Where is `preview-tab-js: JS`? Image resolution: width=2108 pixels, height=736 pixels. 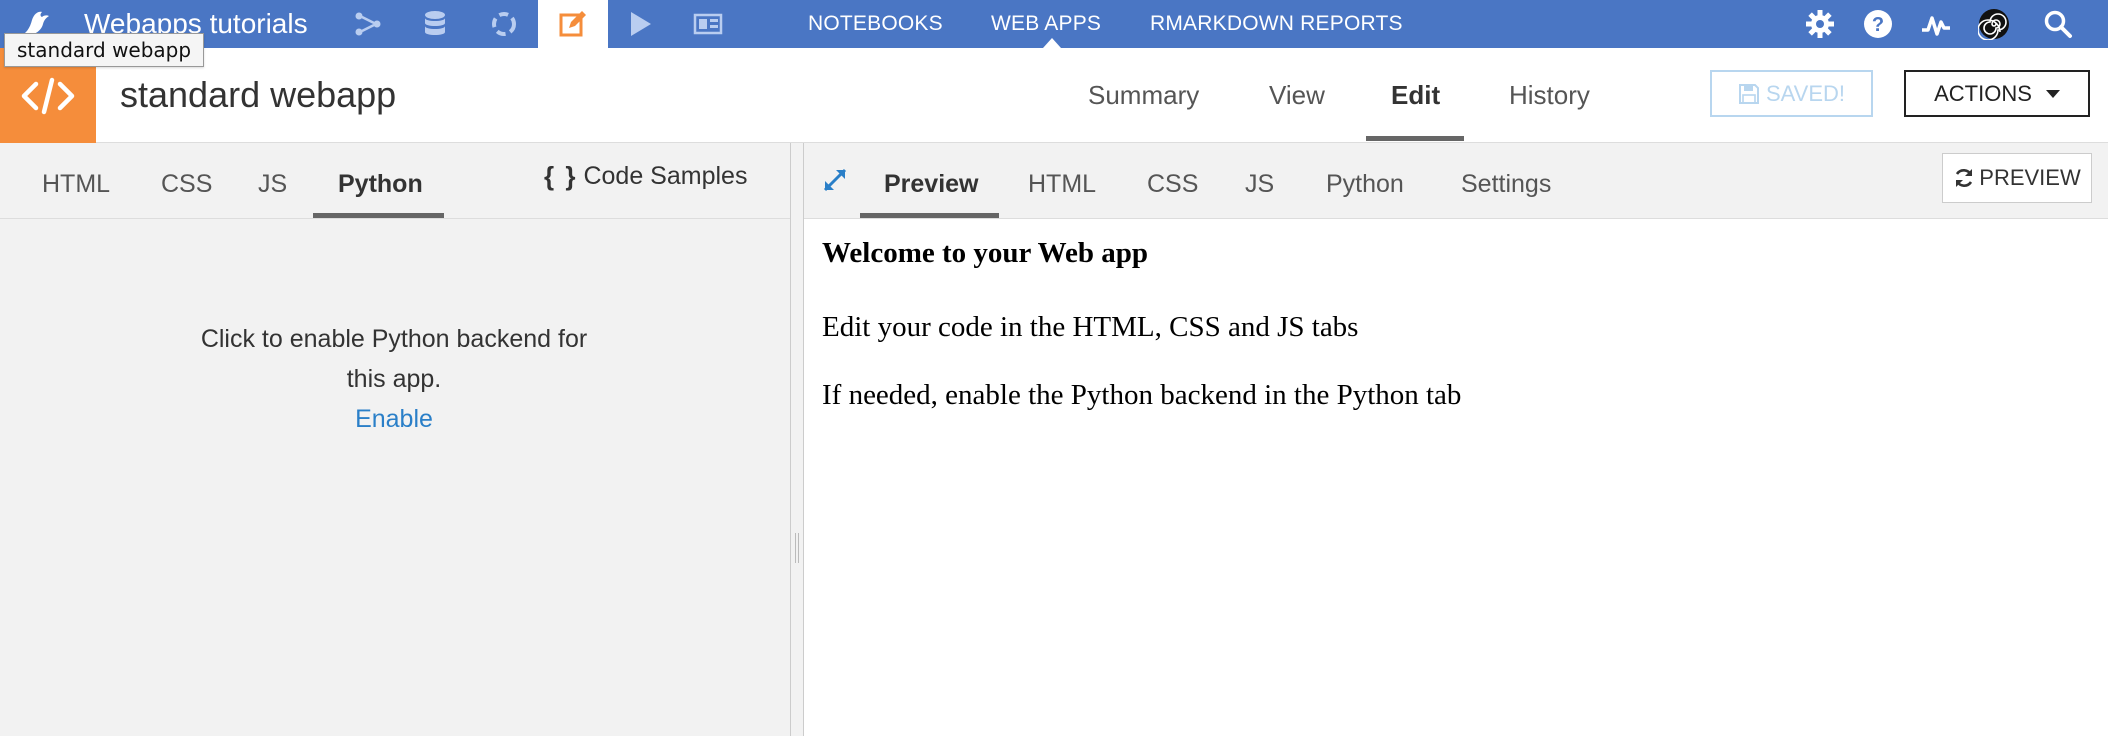 preview-tab-js: JS is located at coordinates (1259, 181).